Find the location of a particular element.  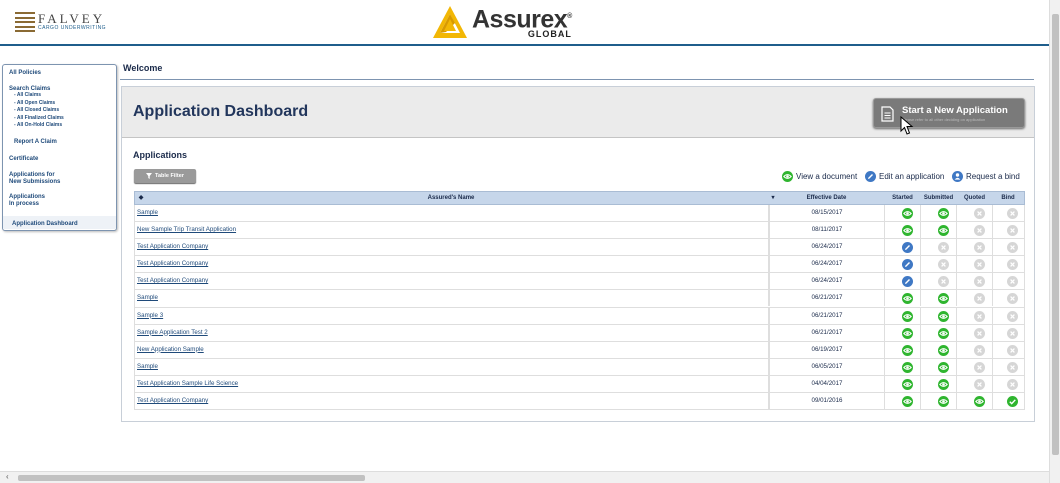

column-quoted: Quoted is located at coordinates (974, 198).